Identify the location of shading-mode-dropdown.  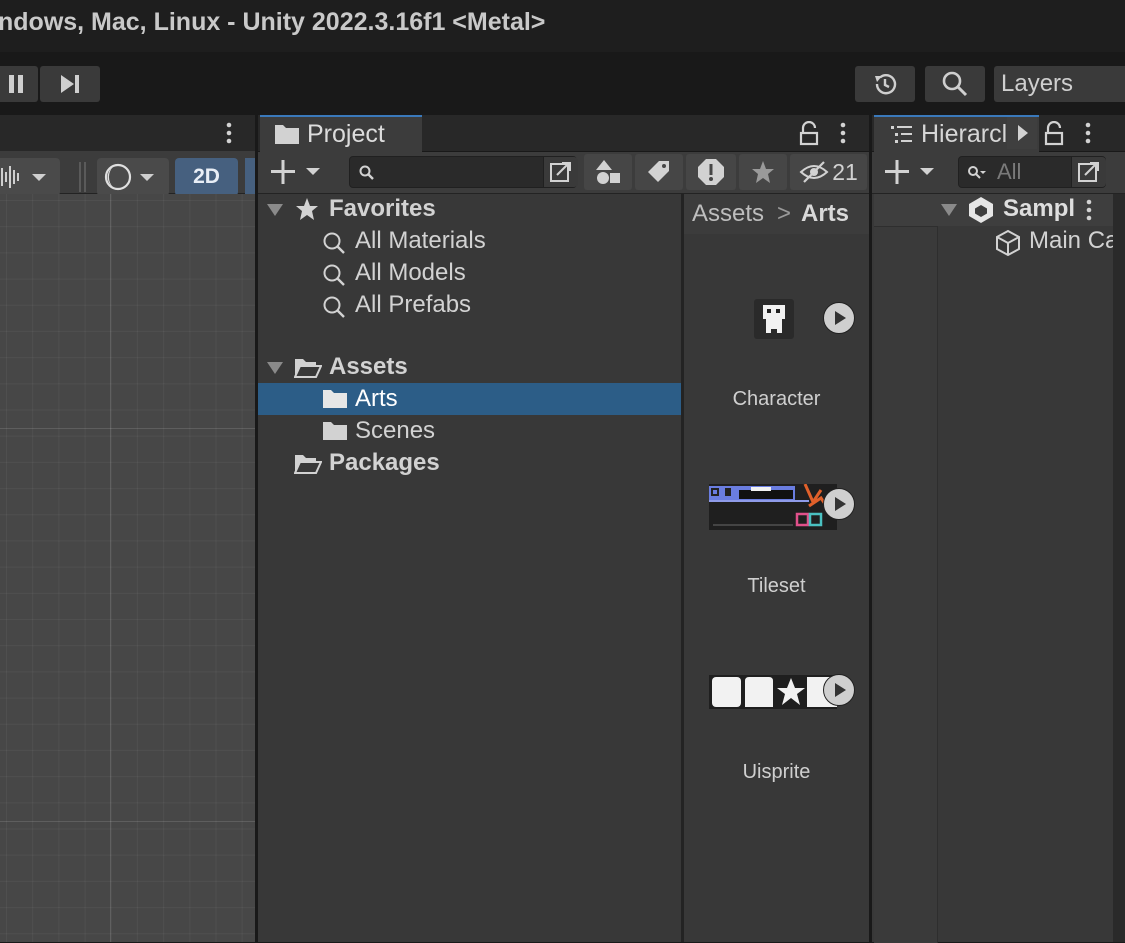
(133, 177).